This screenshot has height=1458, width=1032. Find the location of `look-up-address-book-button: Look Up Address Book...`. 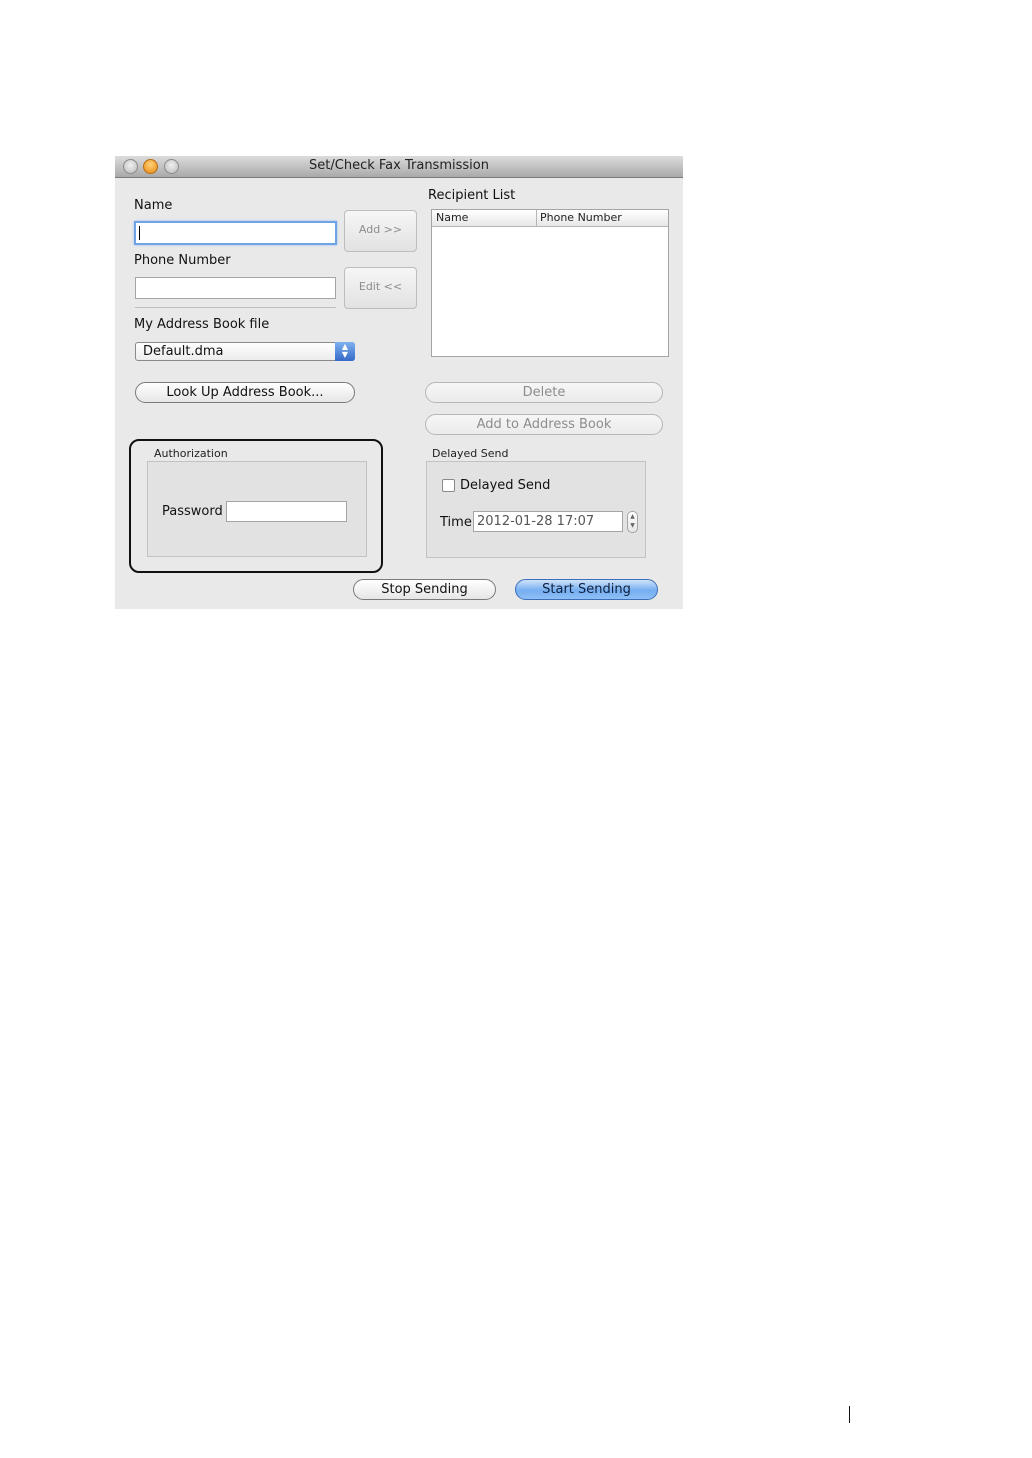

look-up-address-book-button: Look Up Address Book... is located at coordinates (245, 392).